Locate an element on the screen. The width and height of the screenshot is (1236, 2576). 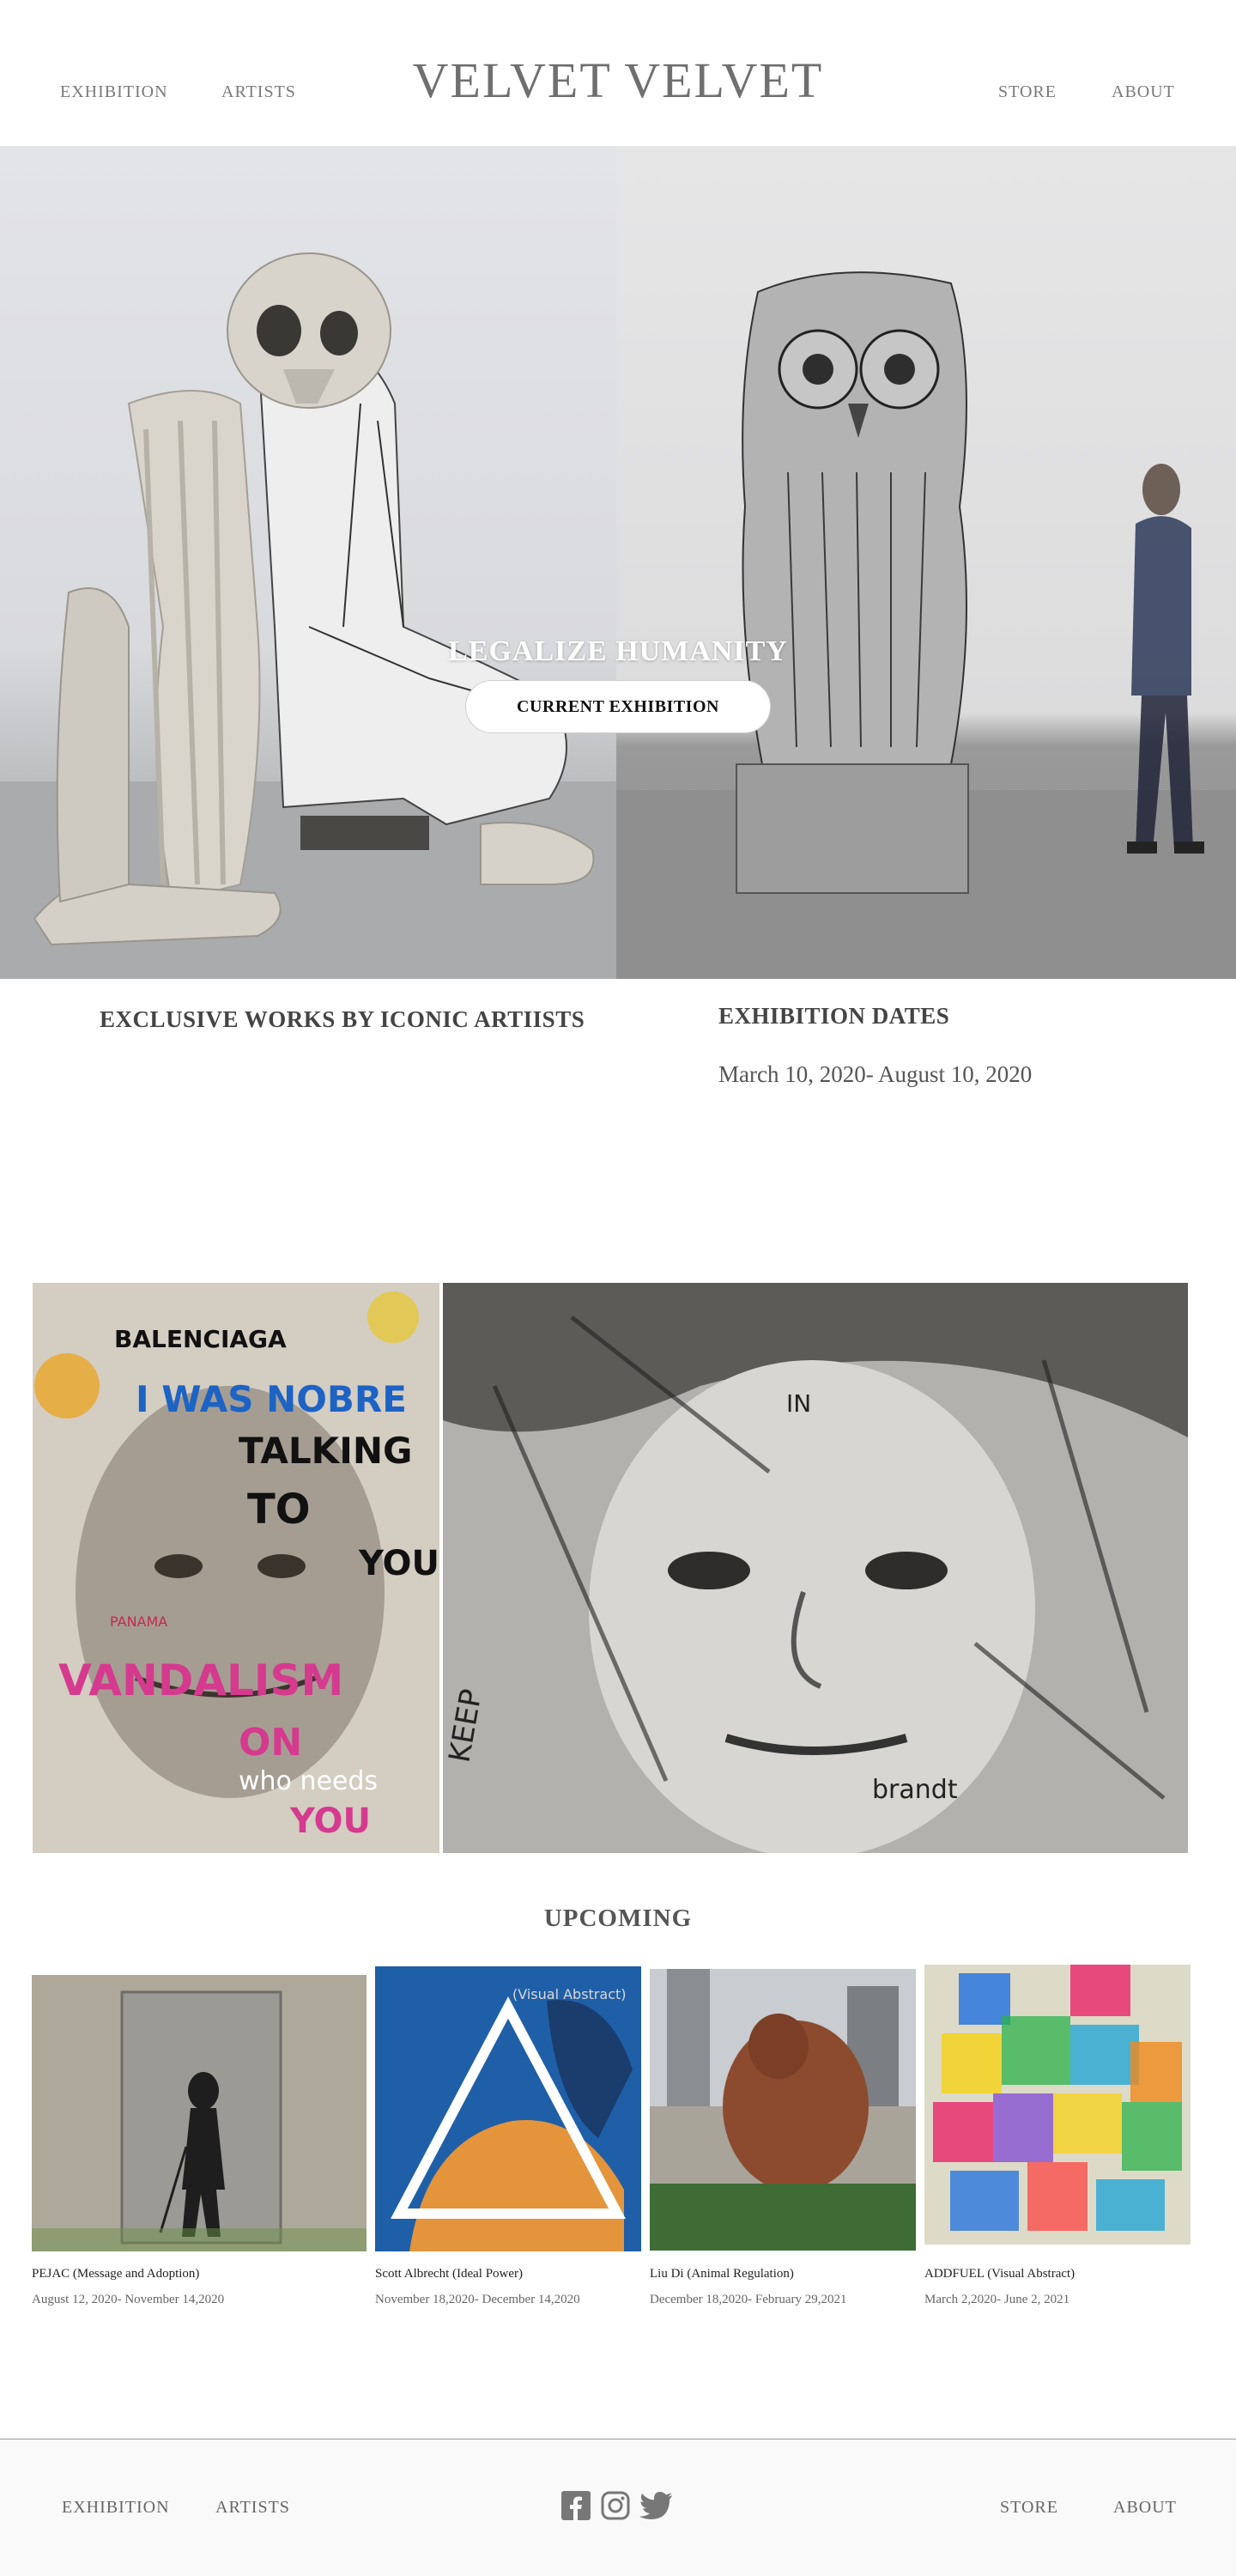
upcoming-dates: December 18,2020- February 29,2021 is located at coordinates (748, 2299).